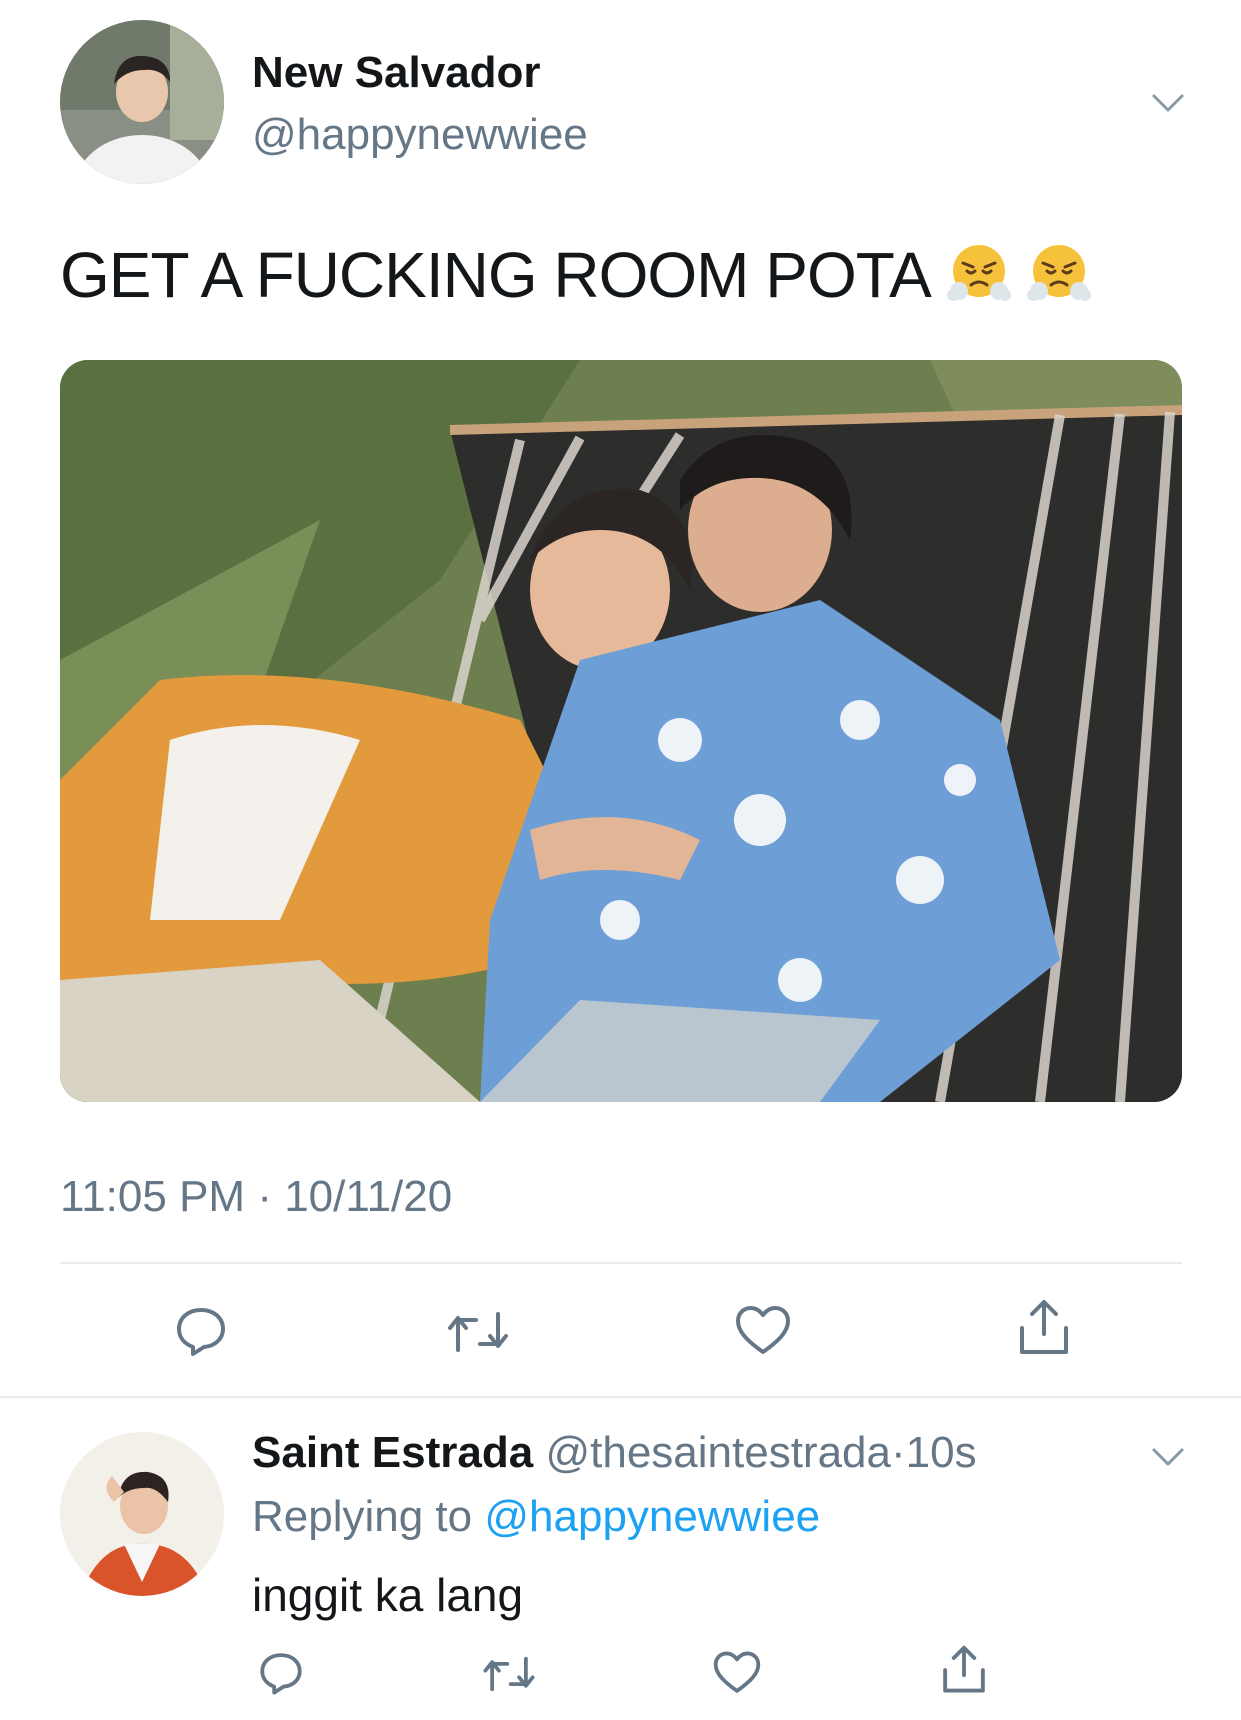  Describe the element at coordinates (652, 1516) in the screenshot. I see `replying-to-handle: @happynewwiee` at that location.